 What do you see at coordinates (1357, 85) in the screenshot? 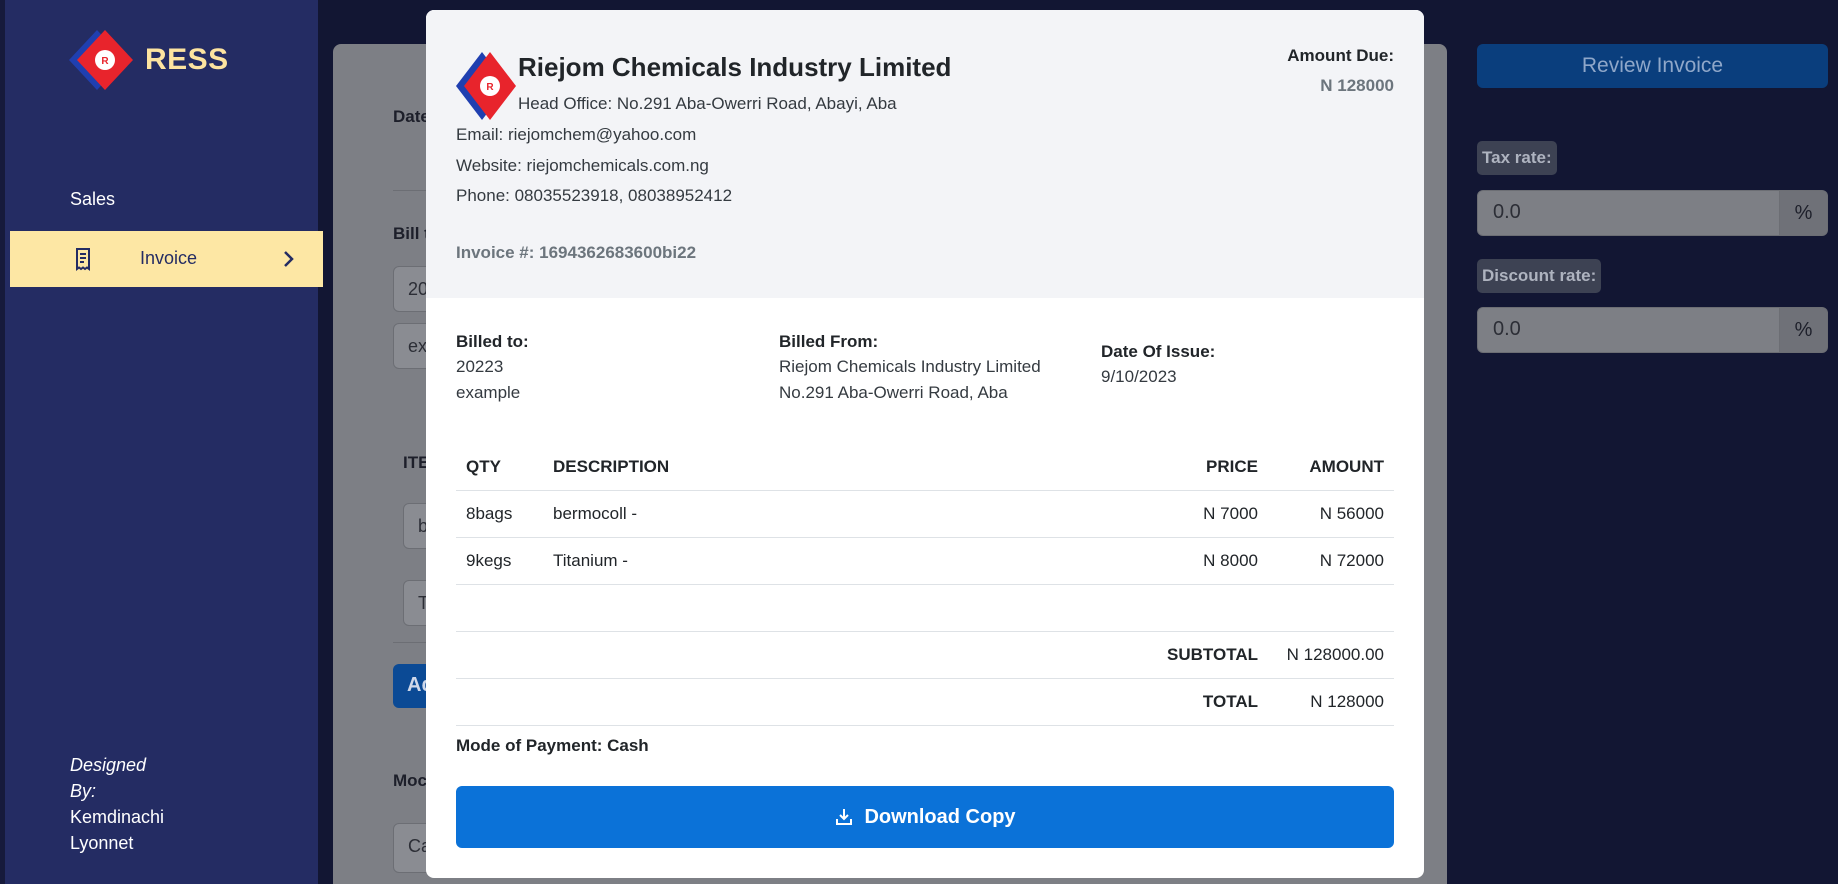
I see `amount-due-value: N 128000` at bounding box center [1357, 85].